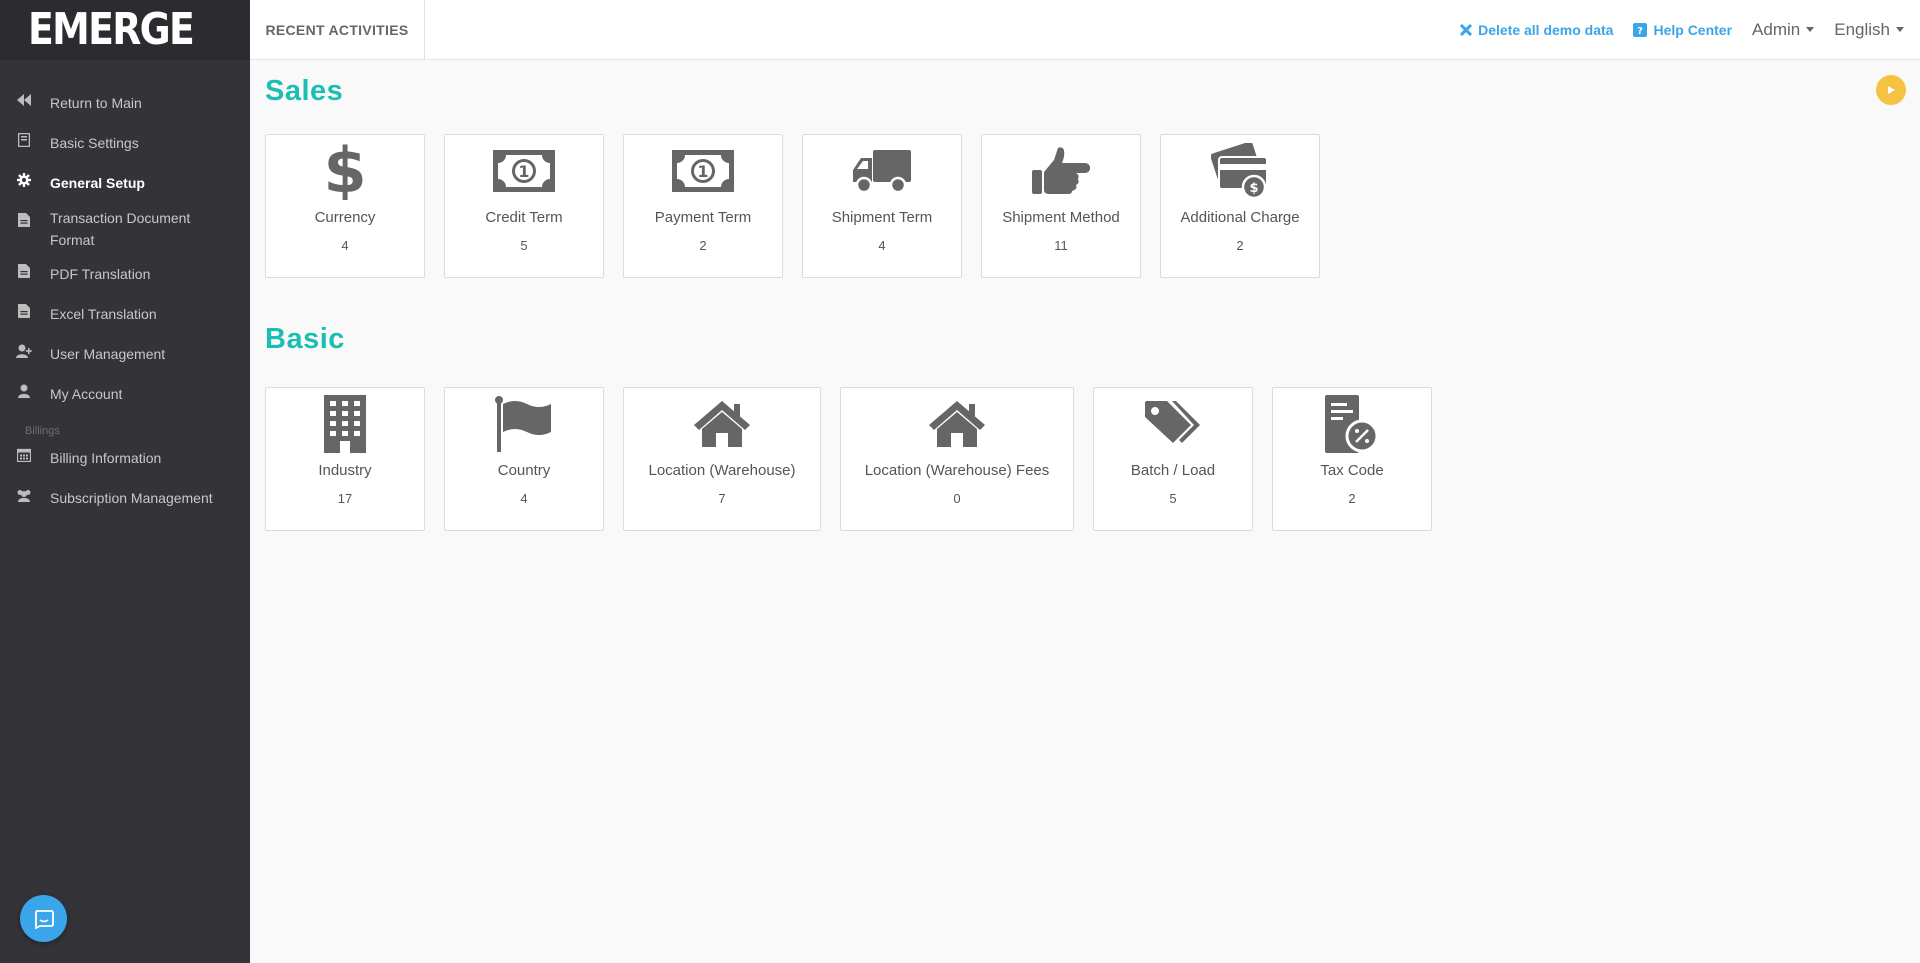 The height and width of the screenshot is (963, 1920). I want to click on calendar-icon, so click(24, 455).